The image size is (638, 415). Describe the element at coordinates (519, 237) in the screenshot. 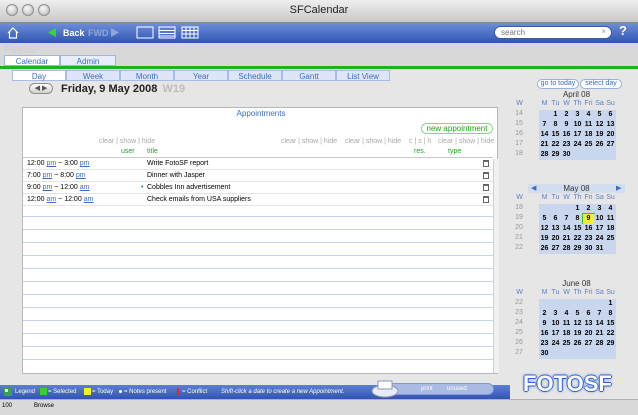

I see `week-number: 21` at that location.